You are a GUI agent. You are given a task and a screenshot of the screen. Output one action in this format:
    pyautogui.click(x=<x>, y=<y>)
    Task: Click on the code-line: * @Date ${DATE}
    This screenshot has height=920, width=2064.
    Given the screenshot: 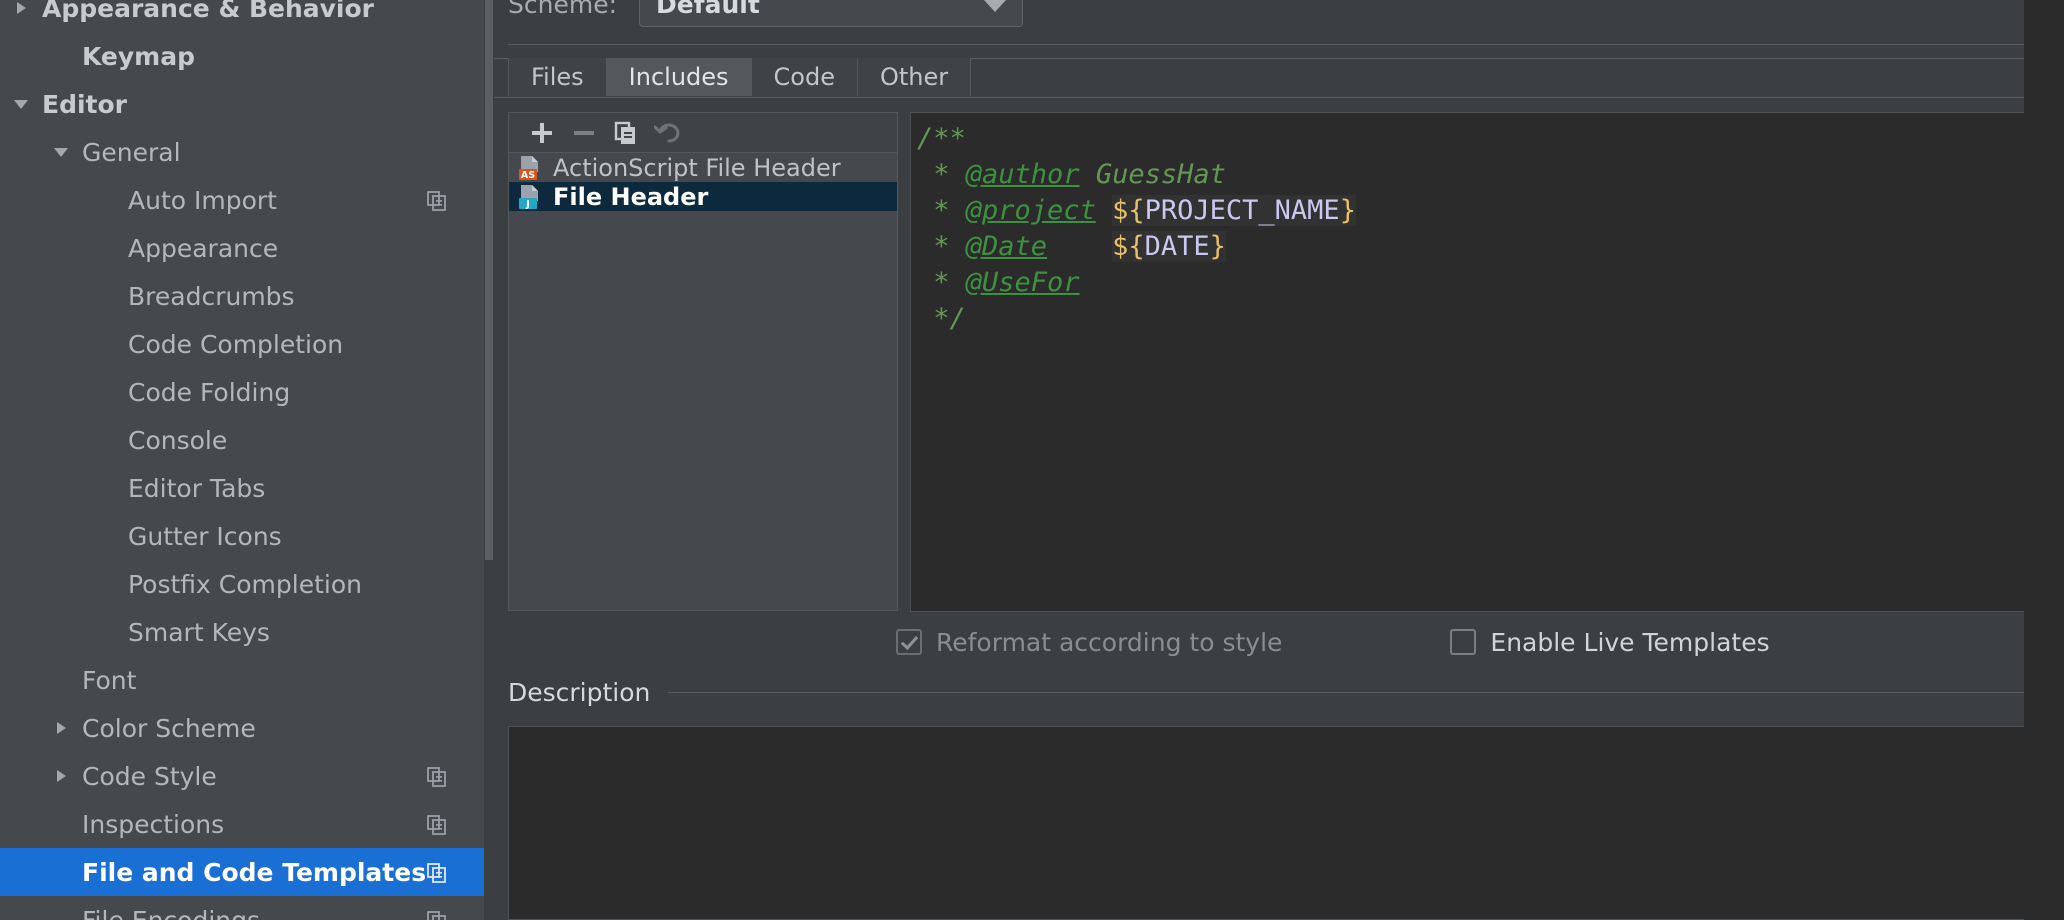 What is the action you would take?
    pyautogui.click(x=1071, y=246)
    